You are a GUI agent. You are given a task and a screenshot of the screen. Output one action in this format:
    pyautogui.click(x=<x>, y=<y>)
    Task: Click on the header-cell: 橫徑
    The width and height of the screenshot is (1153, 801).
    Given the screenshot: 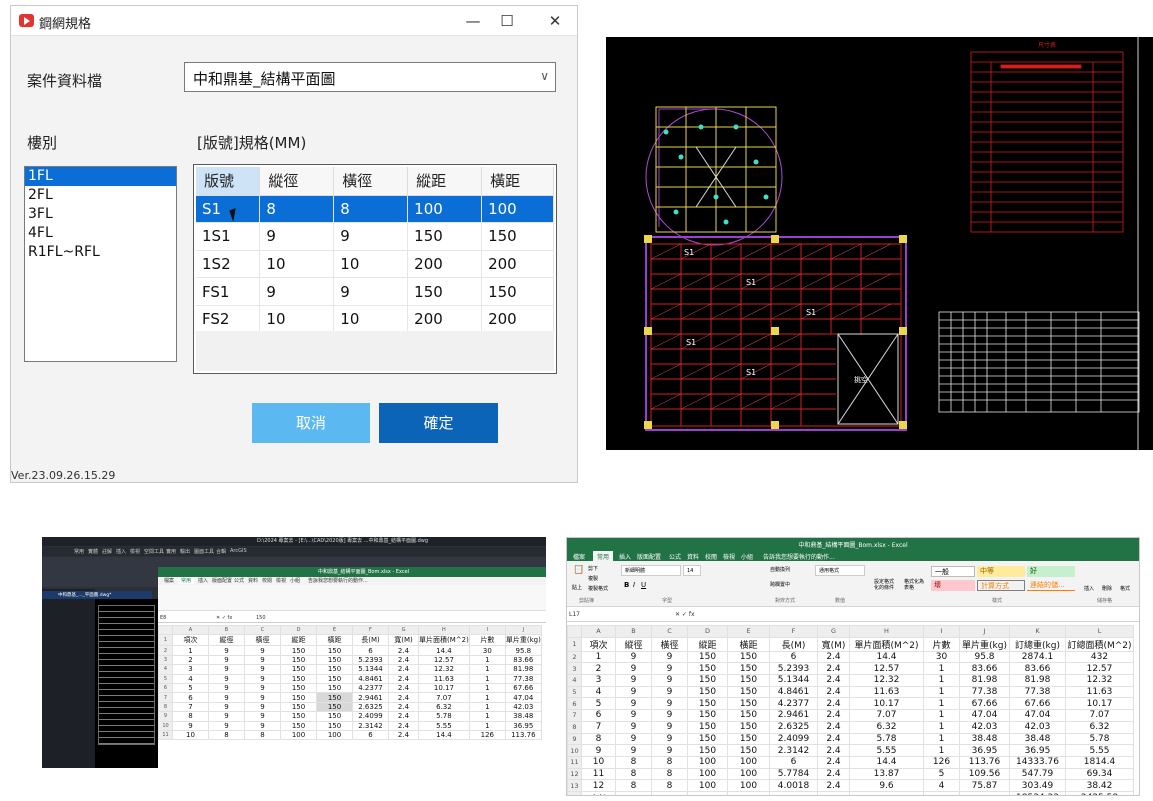 What is the action you would take?
    pyautogui.click(x=262, y=640)
    